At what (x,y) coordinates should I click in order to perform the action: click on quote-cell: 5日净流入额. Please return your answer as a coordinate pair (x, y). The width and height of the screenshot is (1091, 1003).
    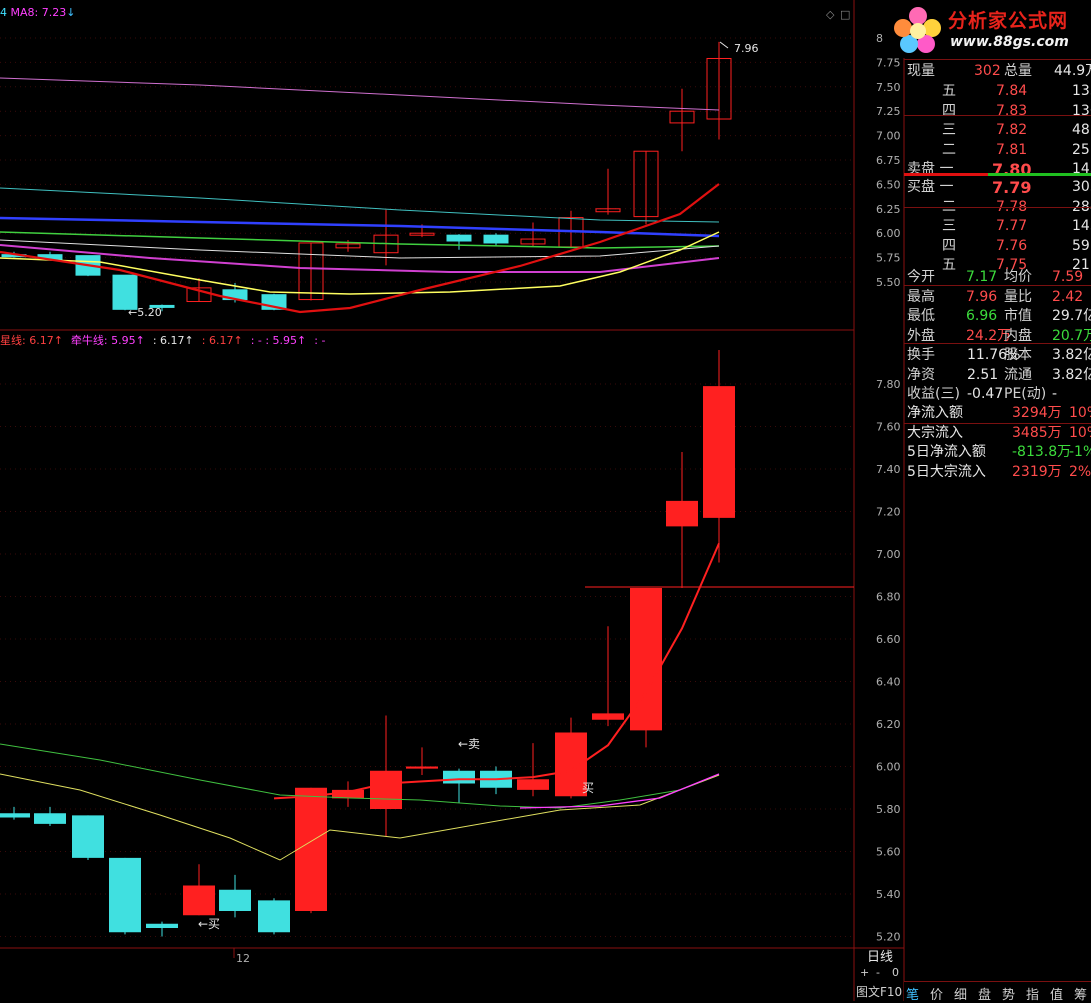
    Looking at the image, I should click on (946, 452).